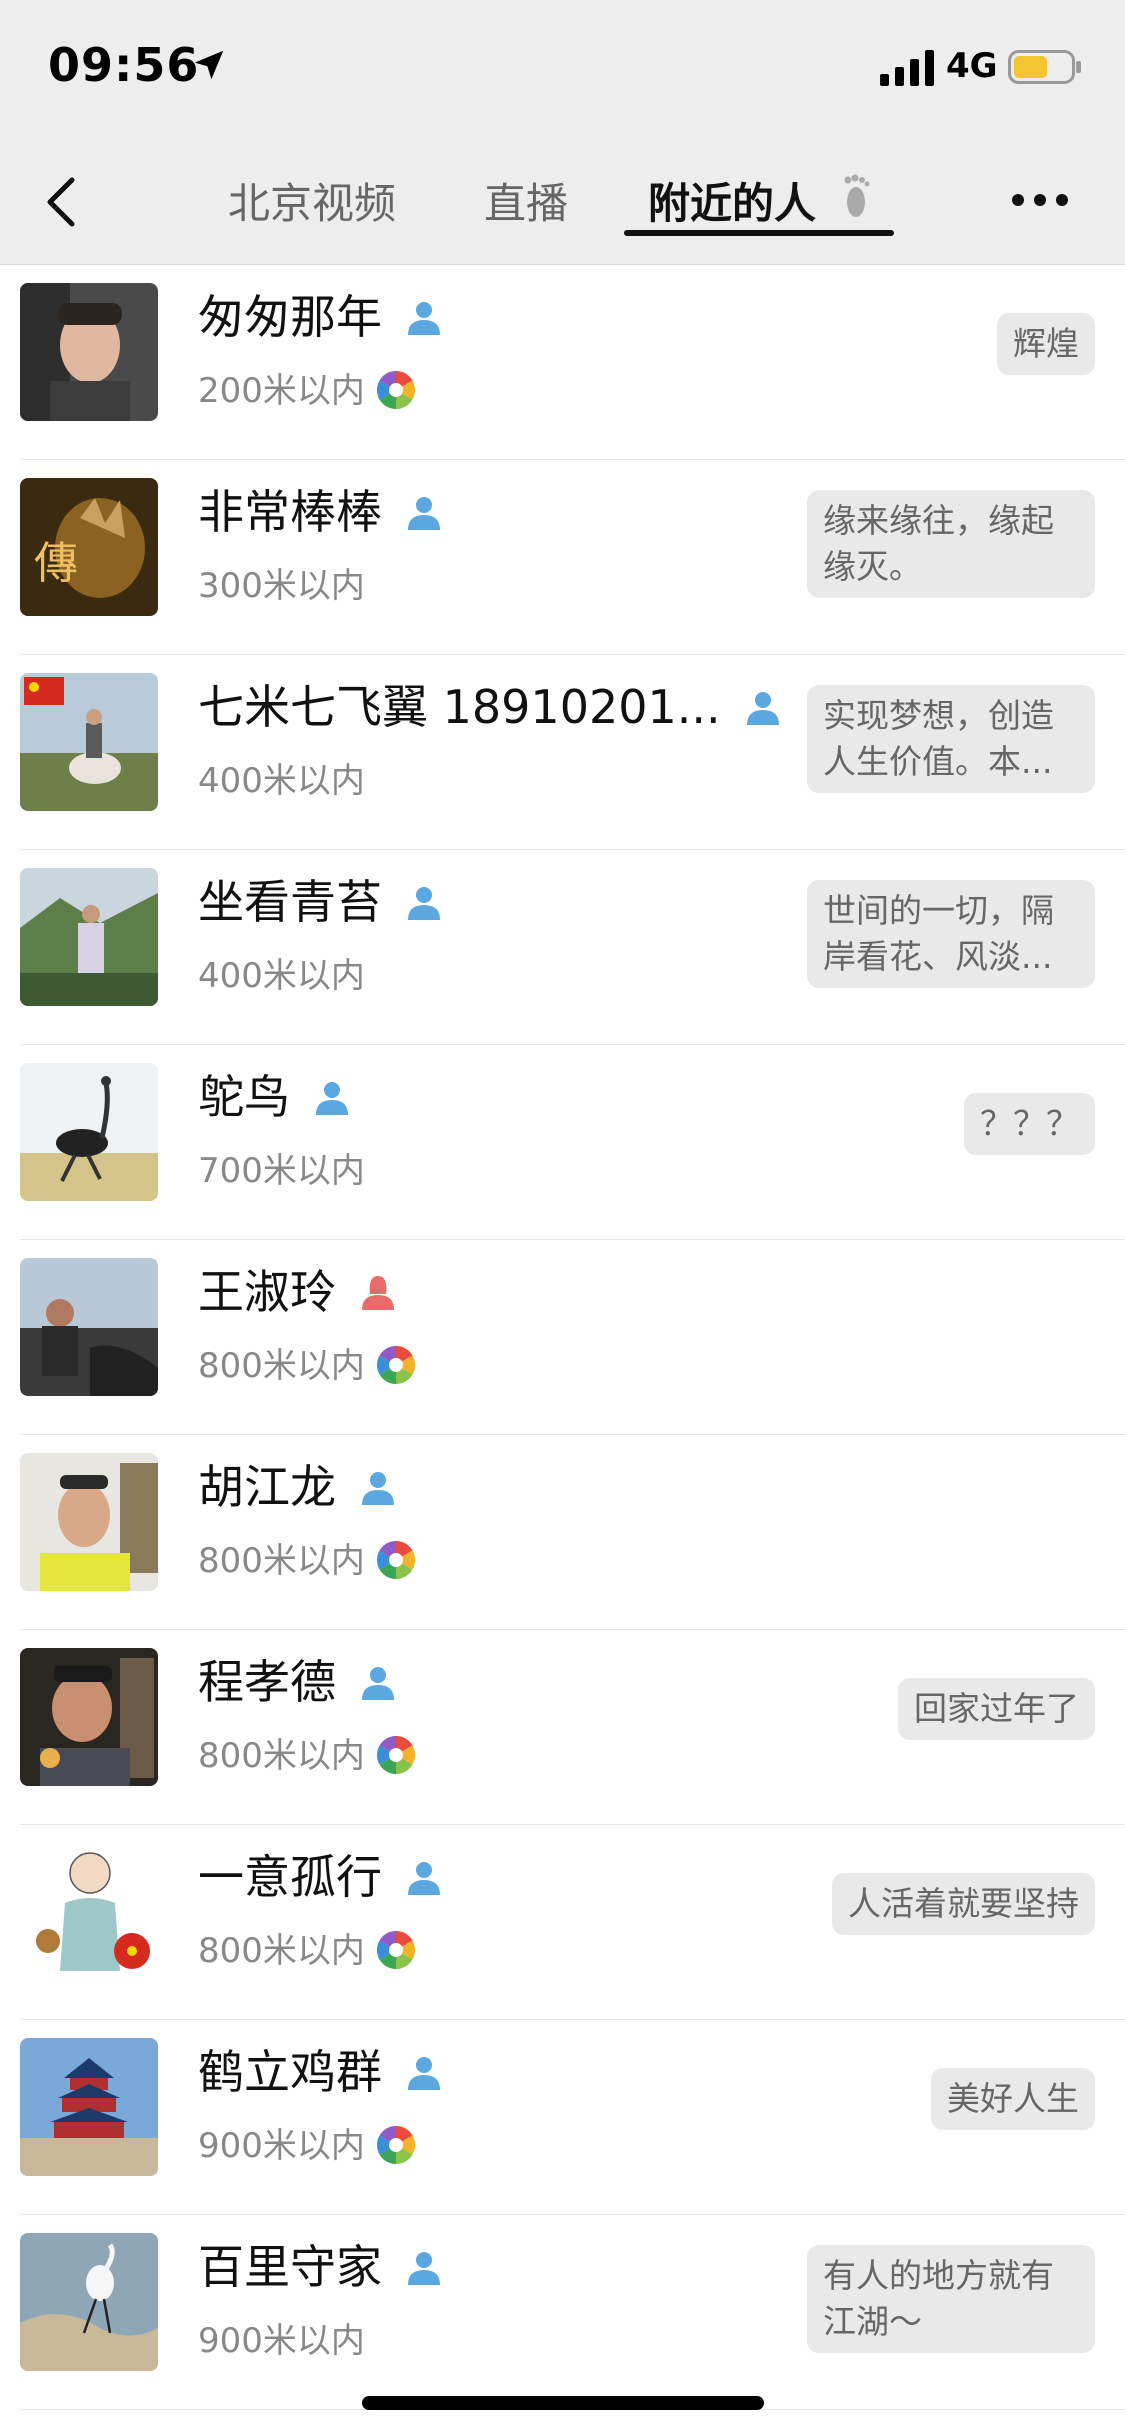  Describe the element at coordinates (562, 557) in the screenshot. I see `list-item: 傳 非常棒棒 300米以内 缘来缘往，缘起缘灭。` at that location.